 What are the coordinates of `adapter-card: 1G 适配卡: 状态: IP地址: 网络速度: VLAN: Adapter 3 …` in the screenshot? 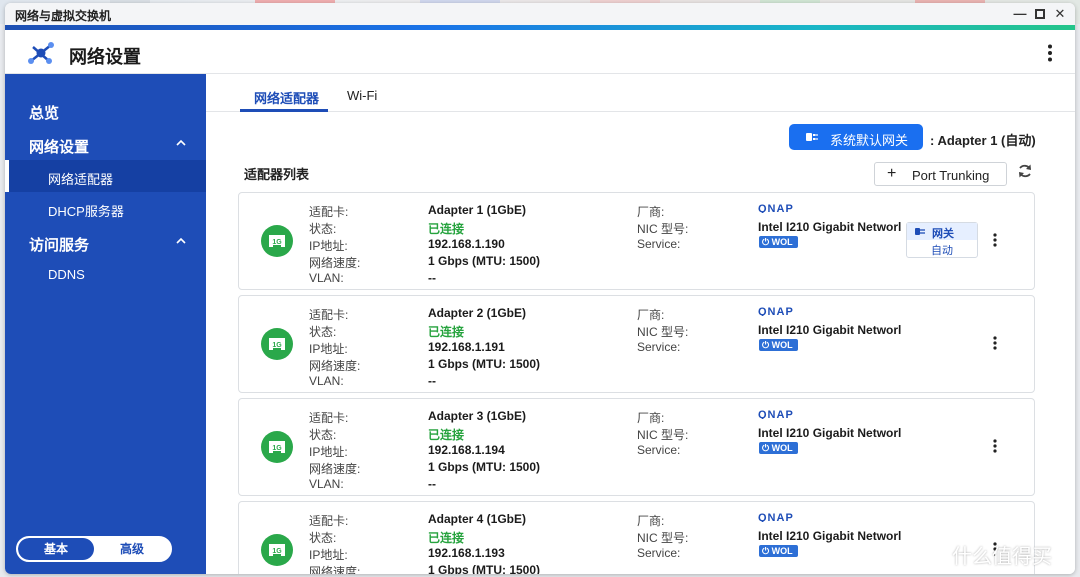 It's located at (636, 447).